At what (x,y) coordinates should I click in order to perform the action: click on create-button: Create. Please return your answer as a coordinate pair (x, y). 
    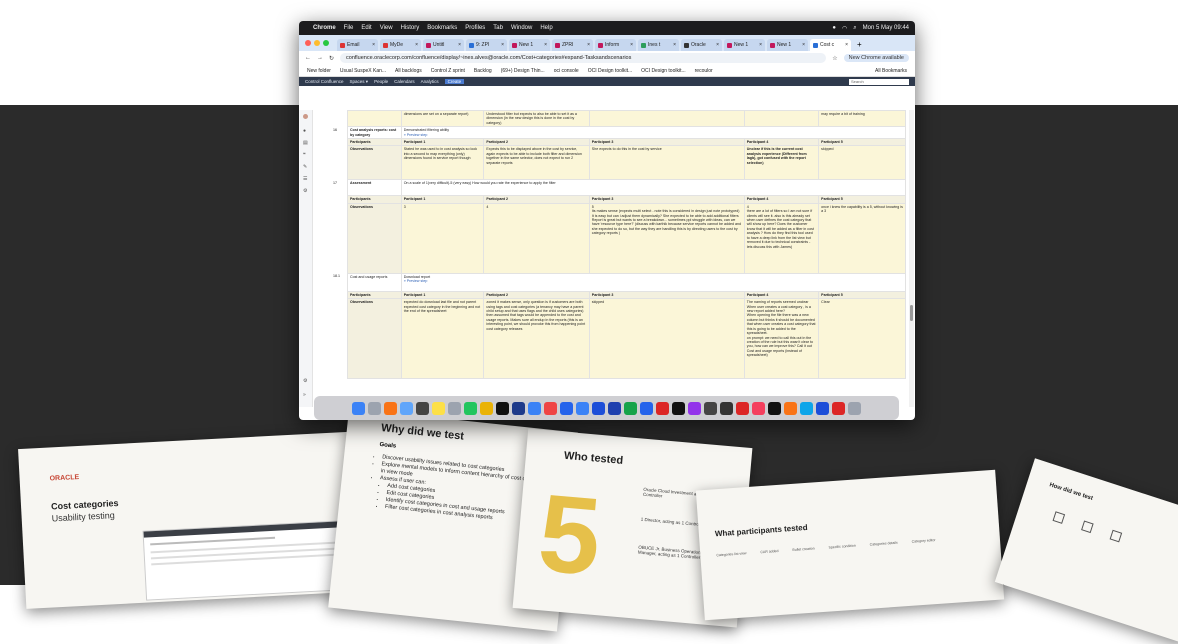
    Looking at the image, I should click on (454, 81).